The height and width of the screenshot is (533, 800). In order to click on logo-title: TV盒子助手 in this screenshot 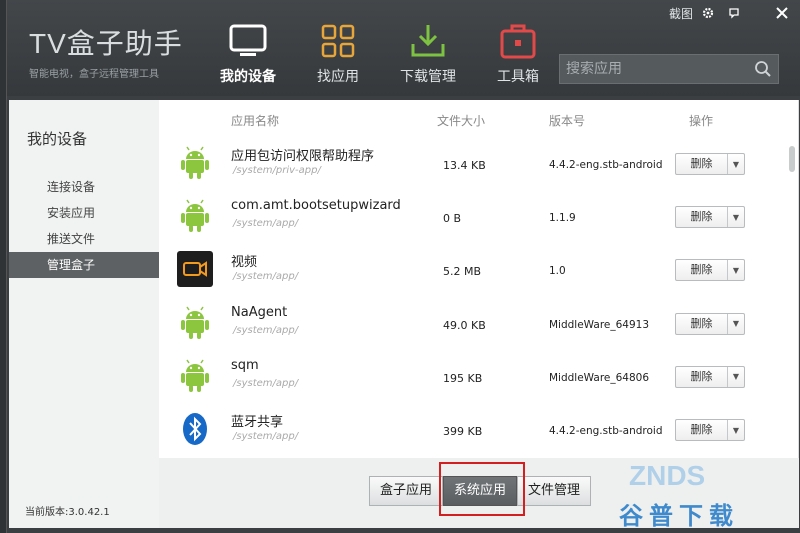, I will do `click(106, 43)`.